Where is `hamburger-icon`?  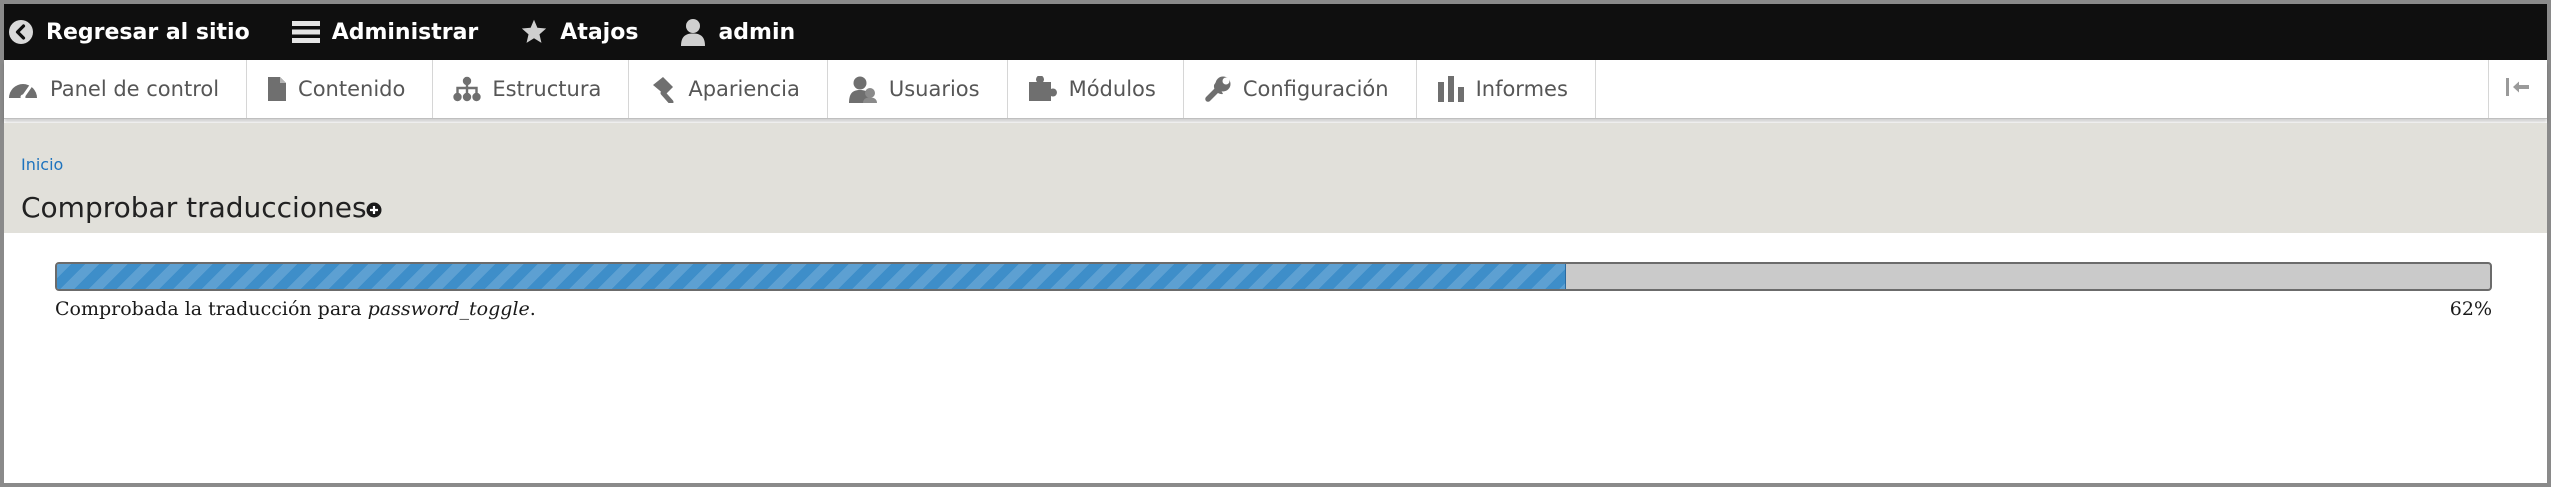 hamburger-icon is located at coordinates (305, 32).